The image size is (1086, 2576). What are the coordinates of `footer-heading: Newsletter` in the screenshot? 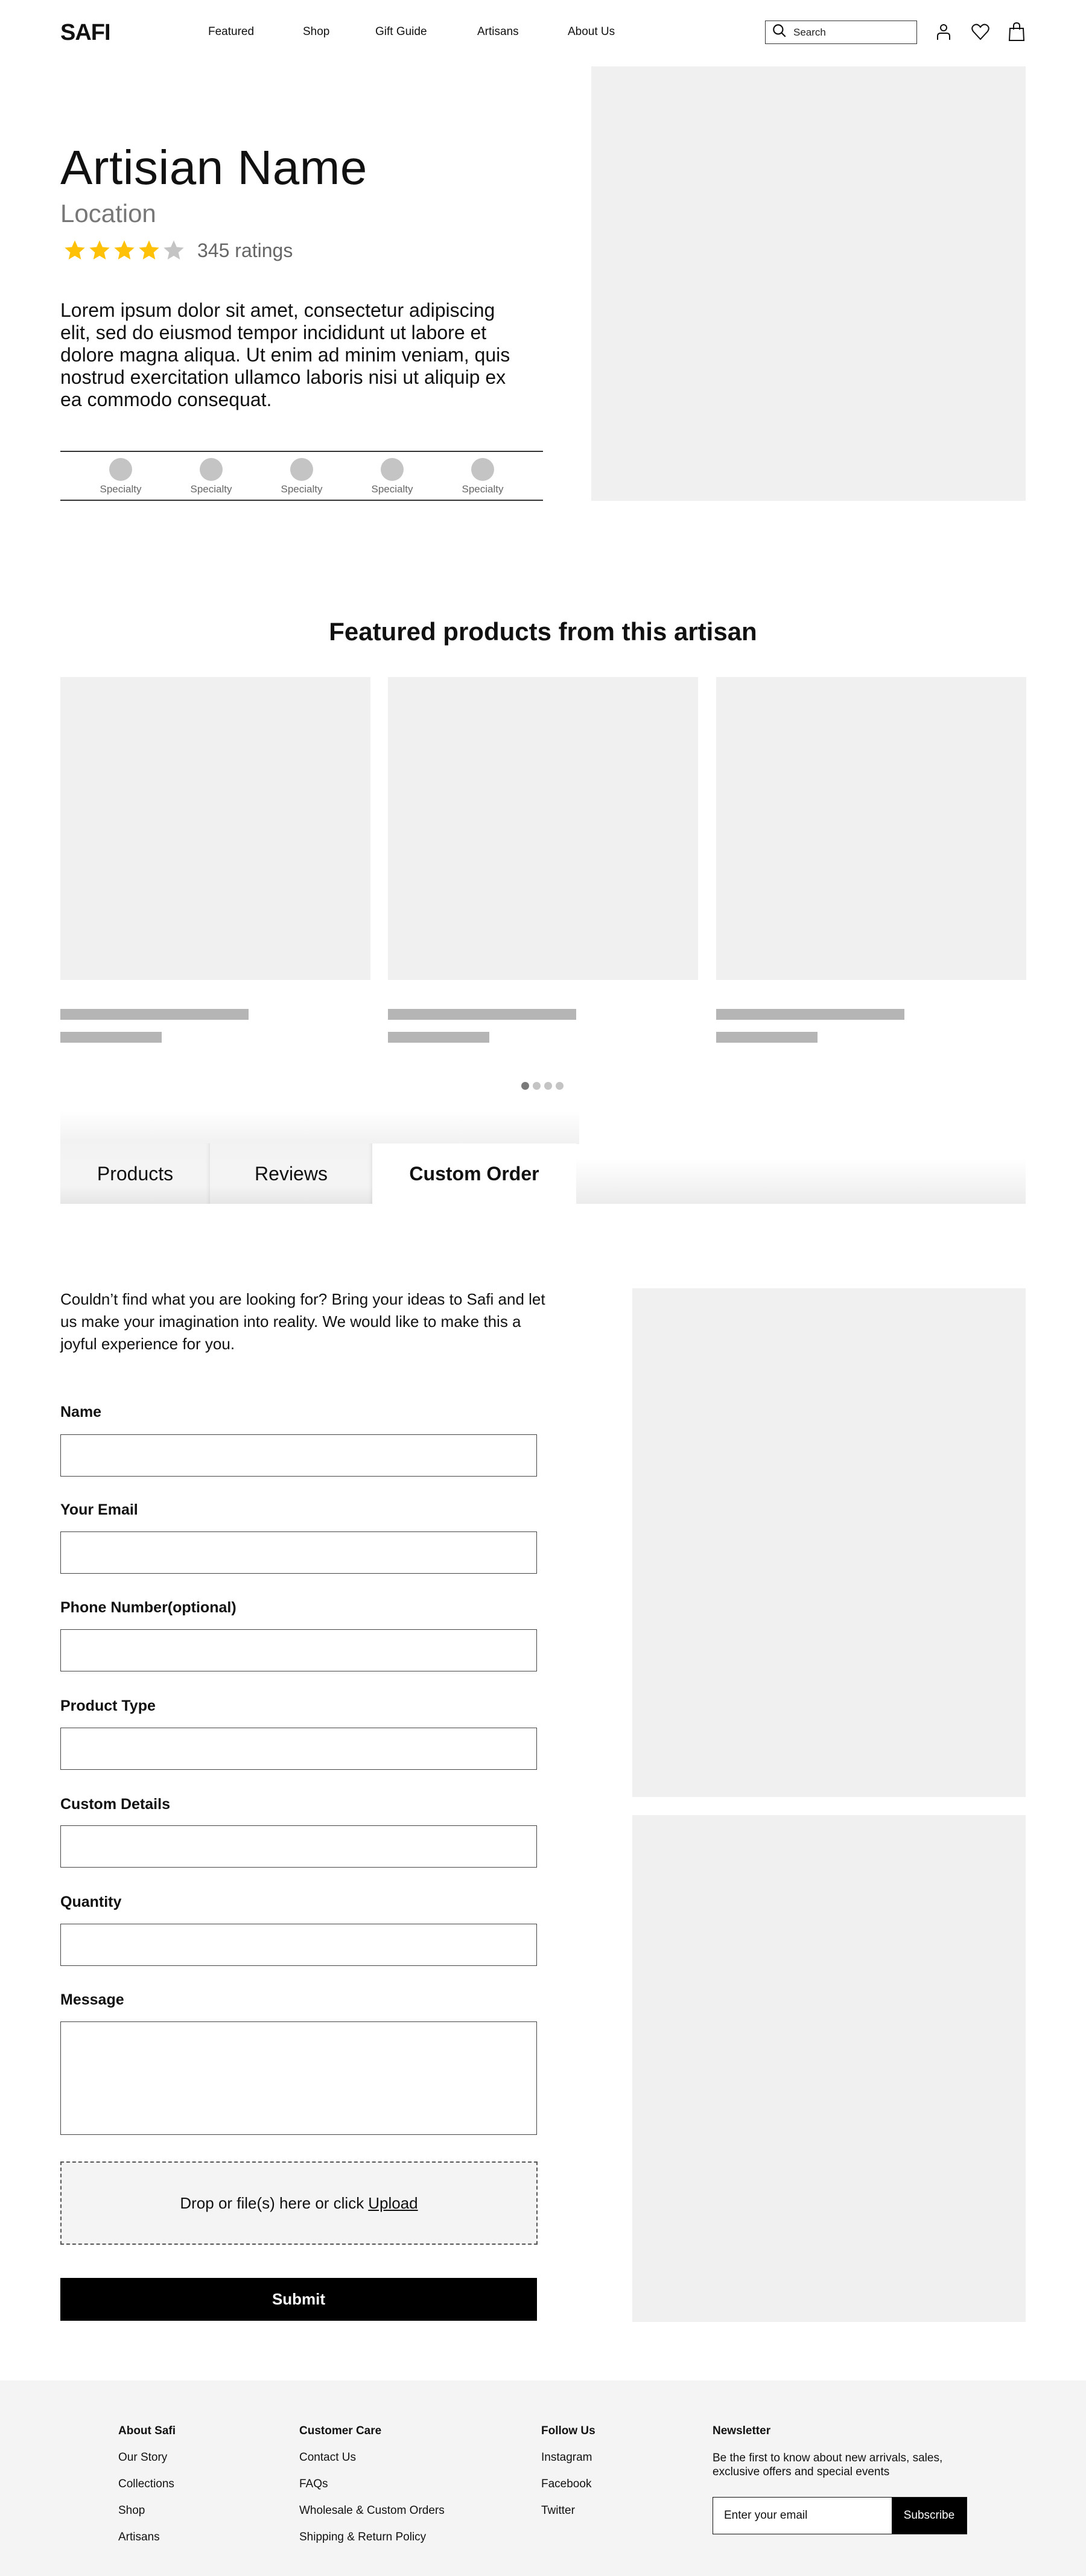 It's located at (742, 2431).